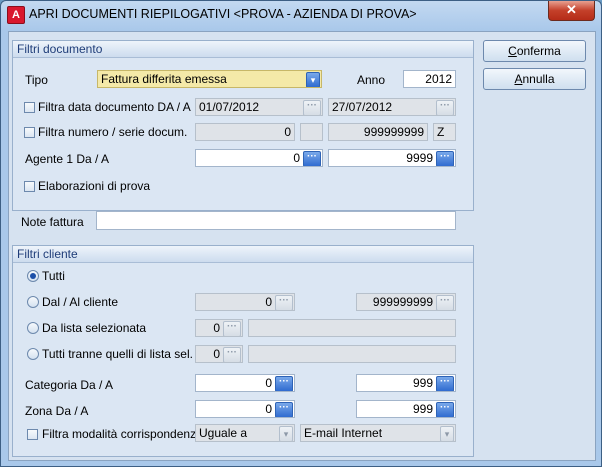  I want to click on numero-from-input: 0, so click(245, 132).